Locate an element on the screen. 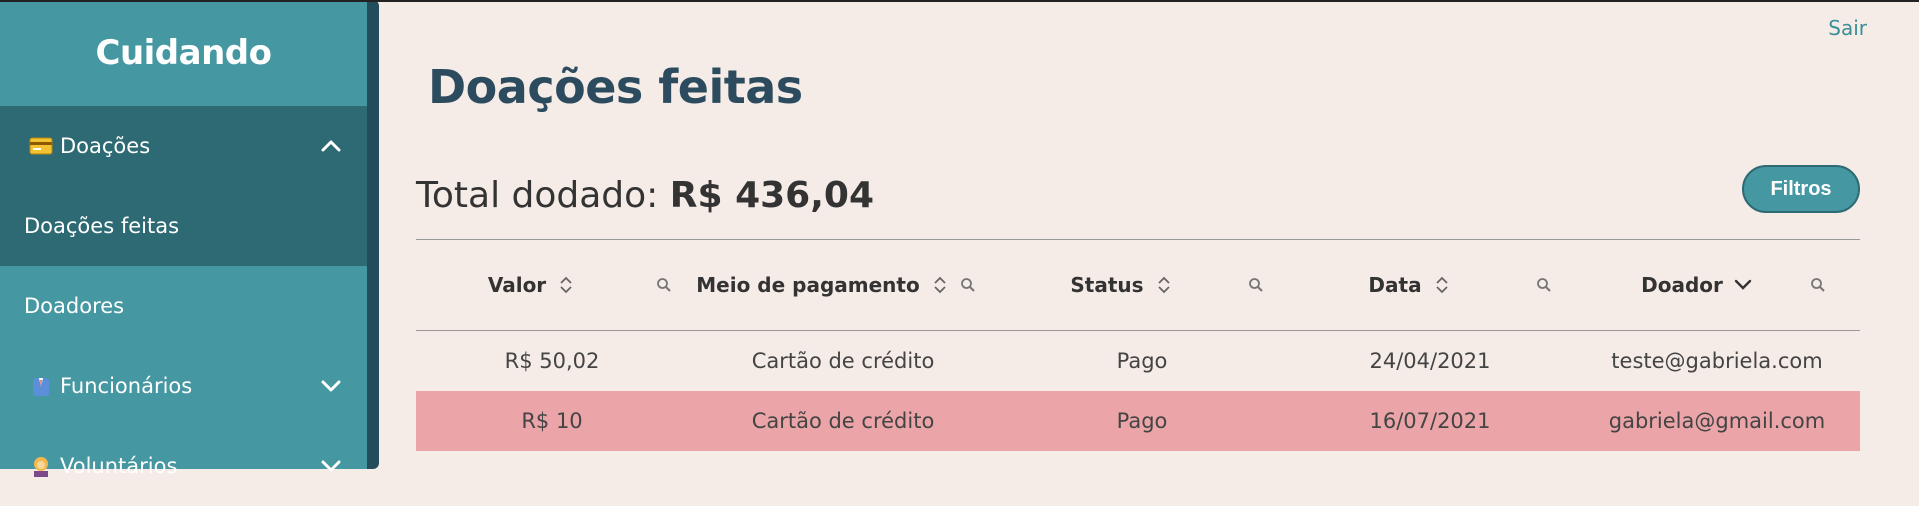 The height and width of the screenshot is (506, 1919). column-header-doador: Doador is located at coordinates (1717, 285).